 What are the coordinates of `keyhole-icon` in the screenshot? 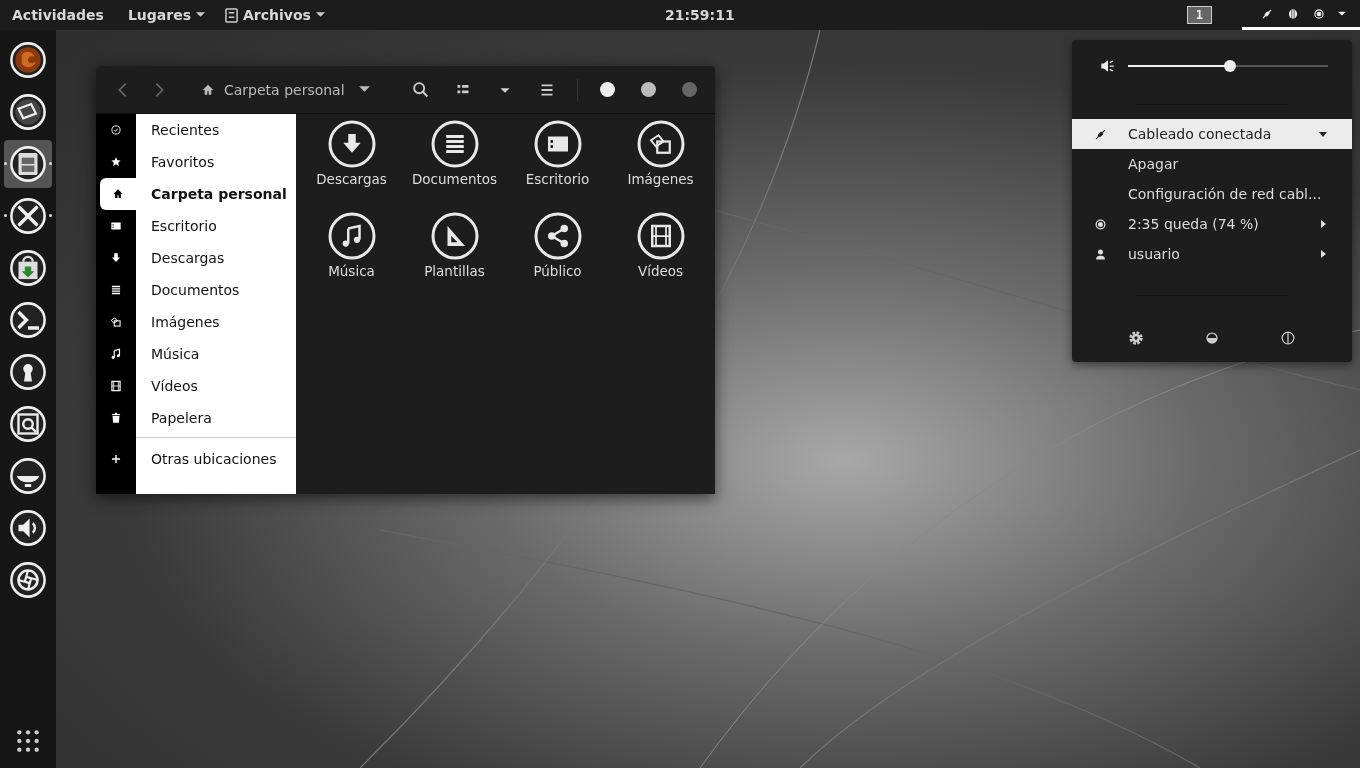 It's located at (28, 372).